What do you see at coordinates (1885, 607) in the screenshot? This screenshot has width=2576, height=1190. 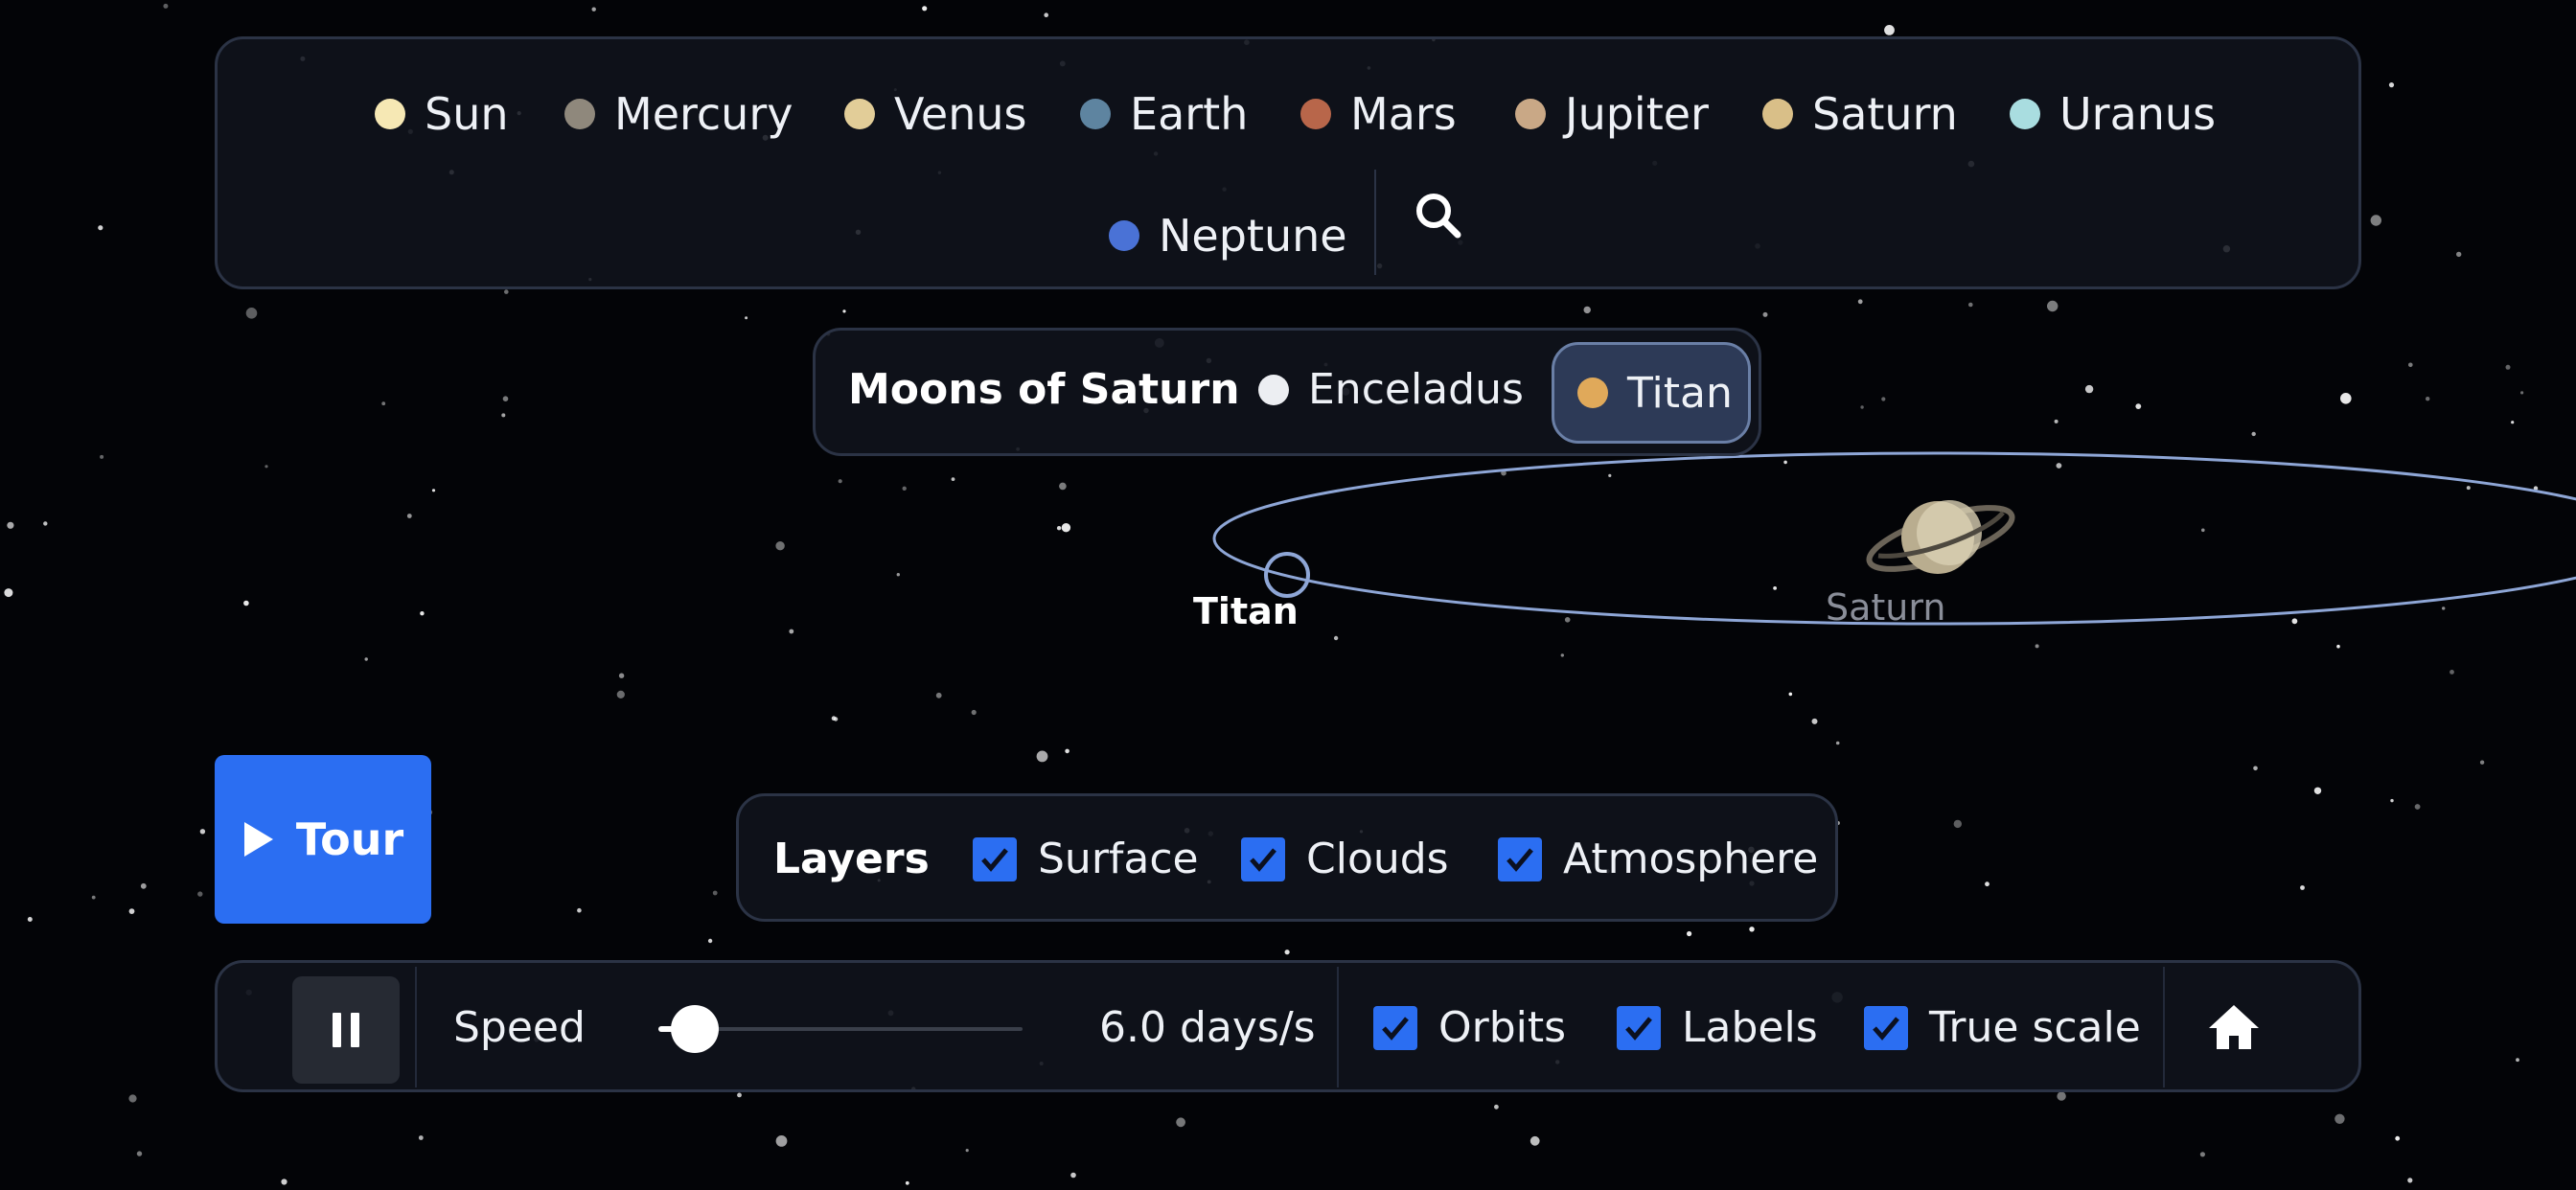 I see `saturn-scene-label: Saturn` at bounding box center [1885, 607].